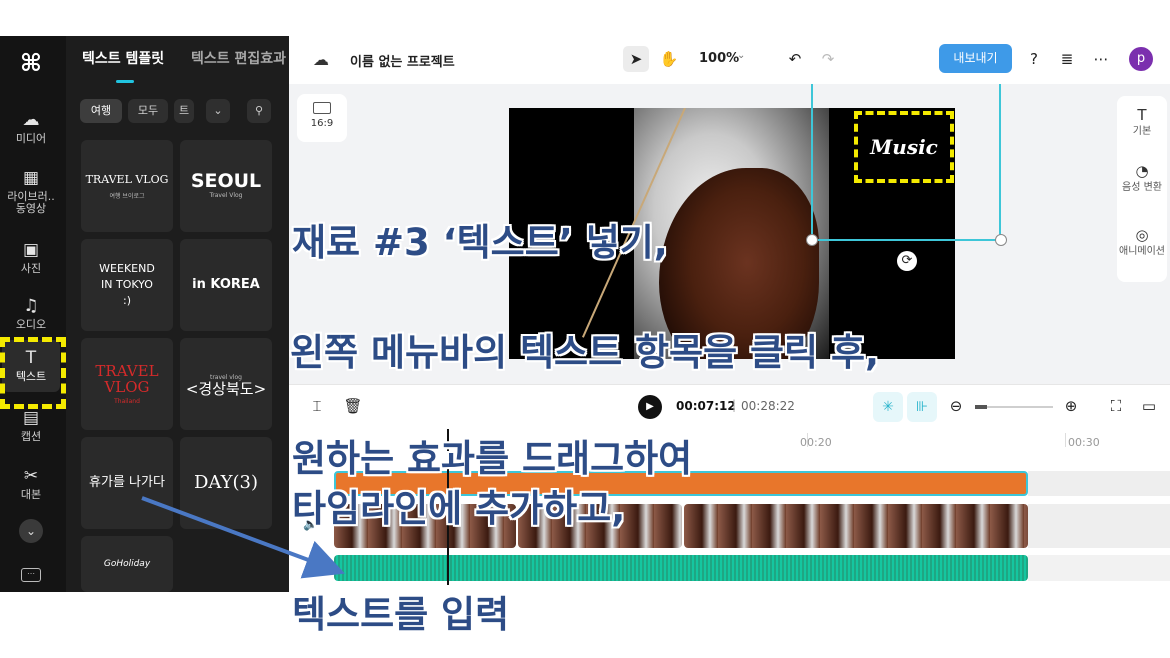 The height and width of the screenshot is (658, 1170). I want to click on instruction-line-4: 텍스트를 입력, so click(401, 614).